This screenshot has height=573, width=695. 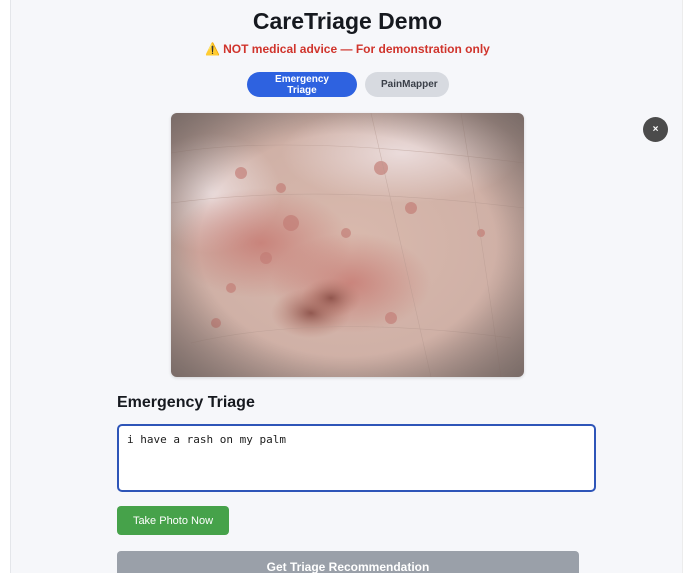 What do you see at coordinates (688, 286) in the screenshot?
I see `scrollbar` at bounding box center [688, 286].